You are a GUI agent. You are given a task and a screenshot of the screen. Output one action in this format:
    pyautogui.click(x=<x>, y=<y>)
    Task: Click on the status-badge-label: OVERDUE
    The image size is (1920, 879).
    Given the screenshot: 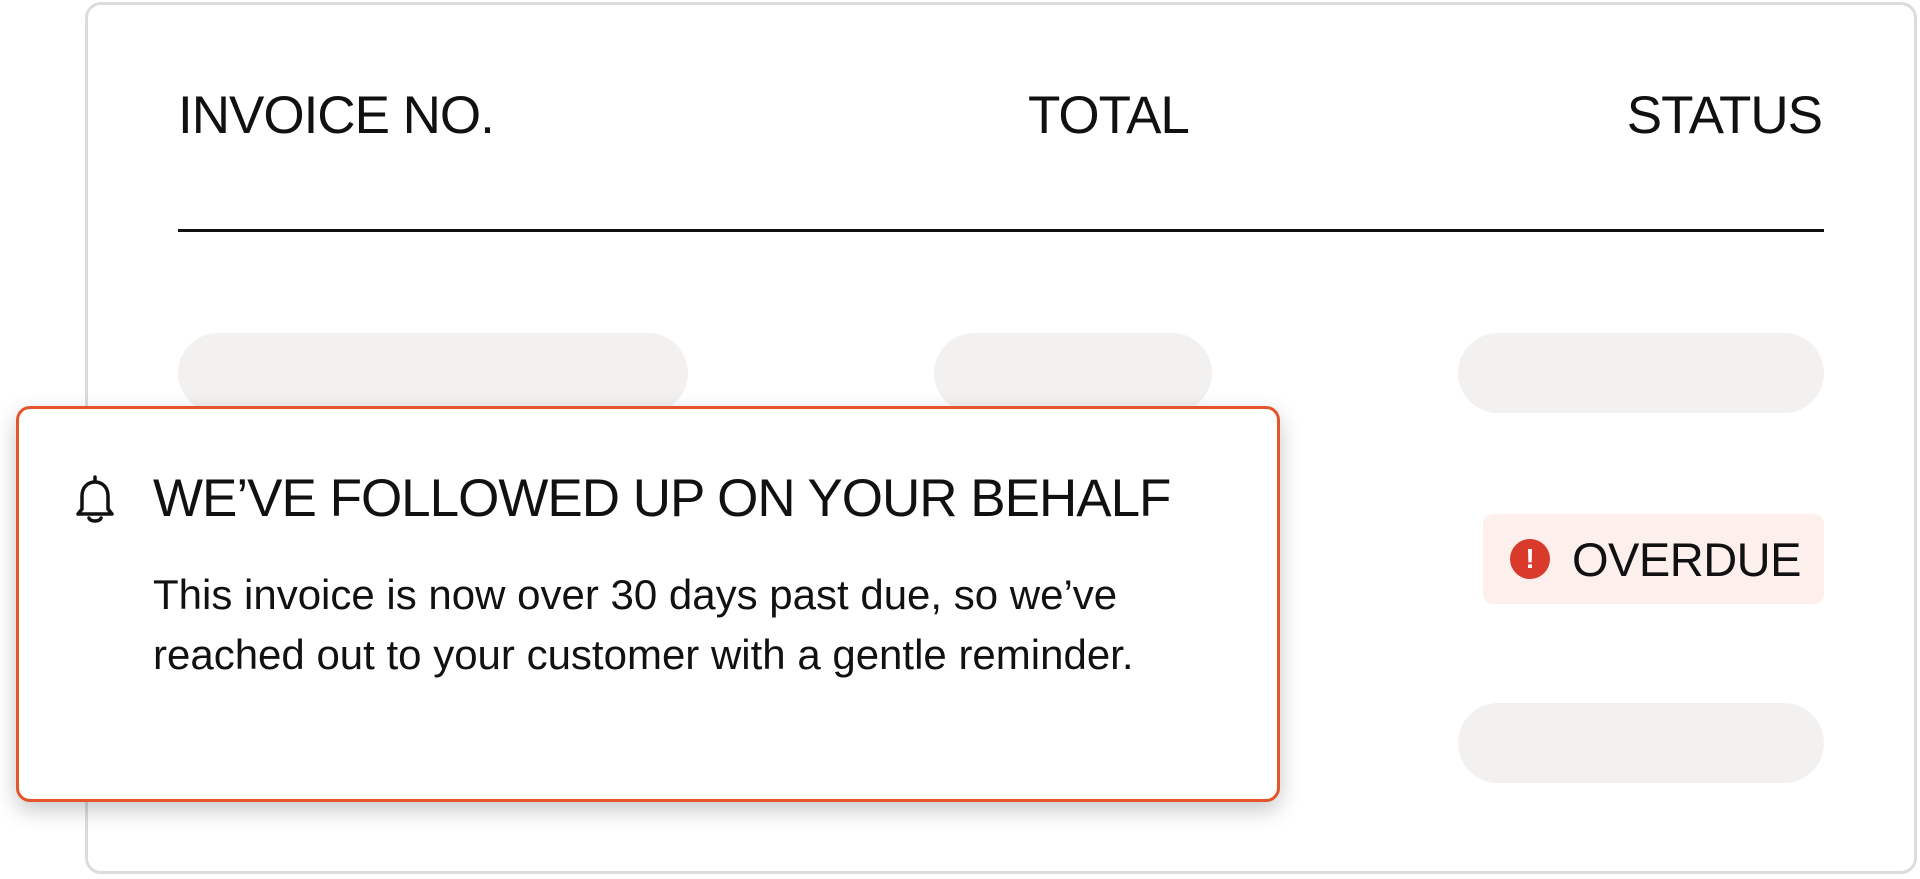 What is the action you would take?
    pyautogui.click(x=1686, y=559)
    